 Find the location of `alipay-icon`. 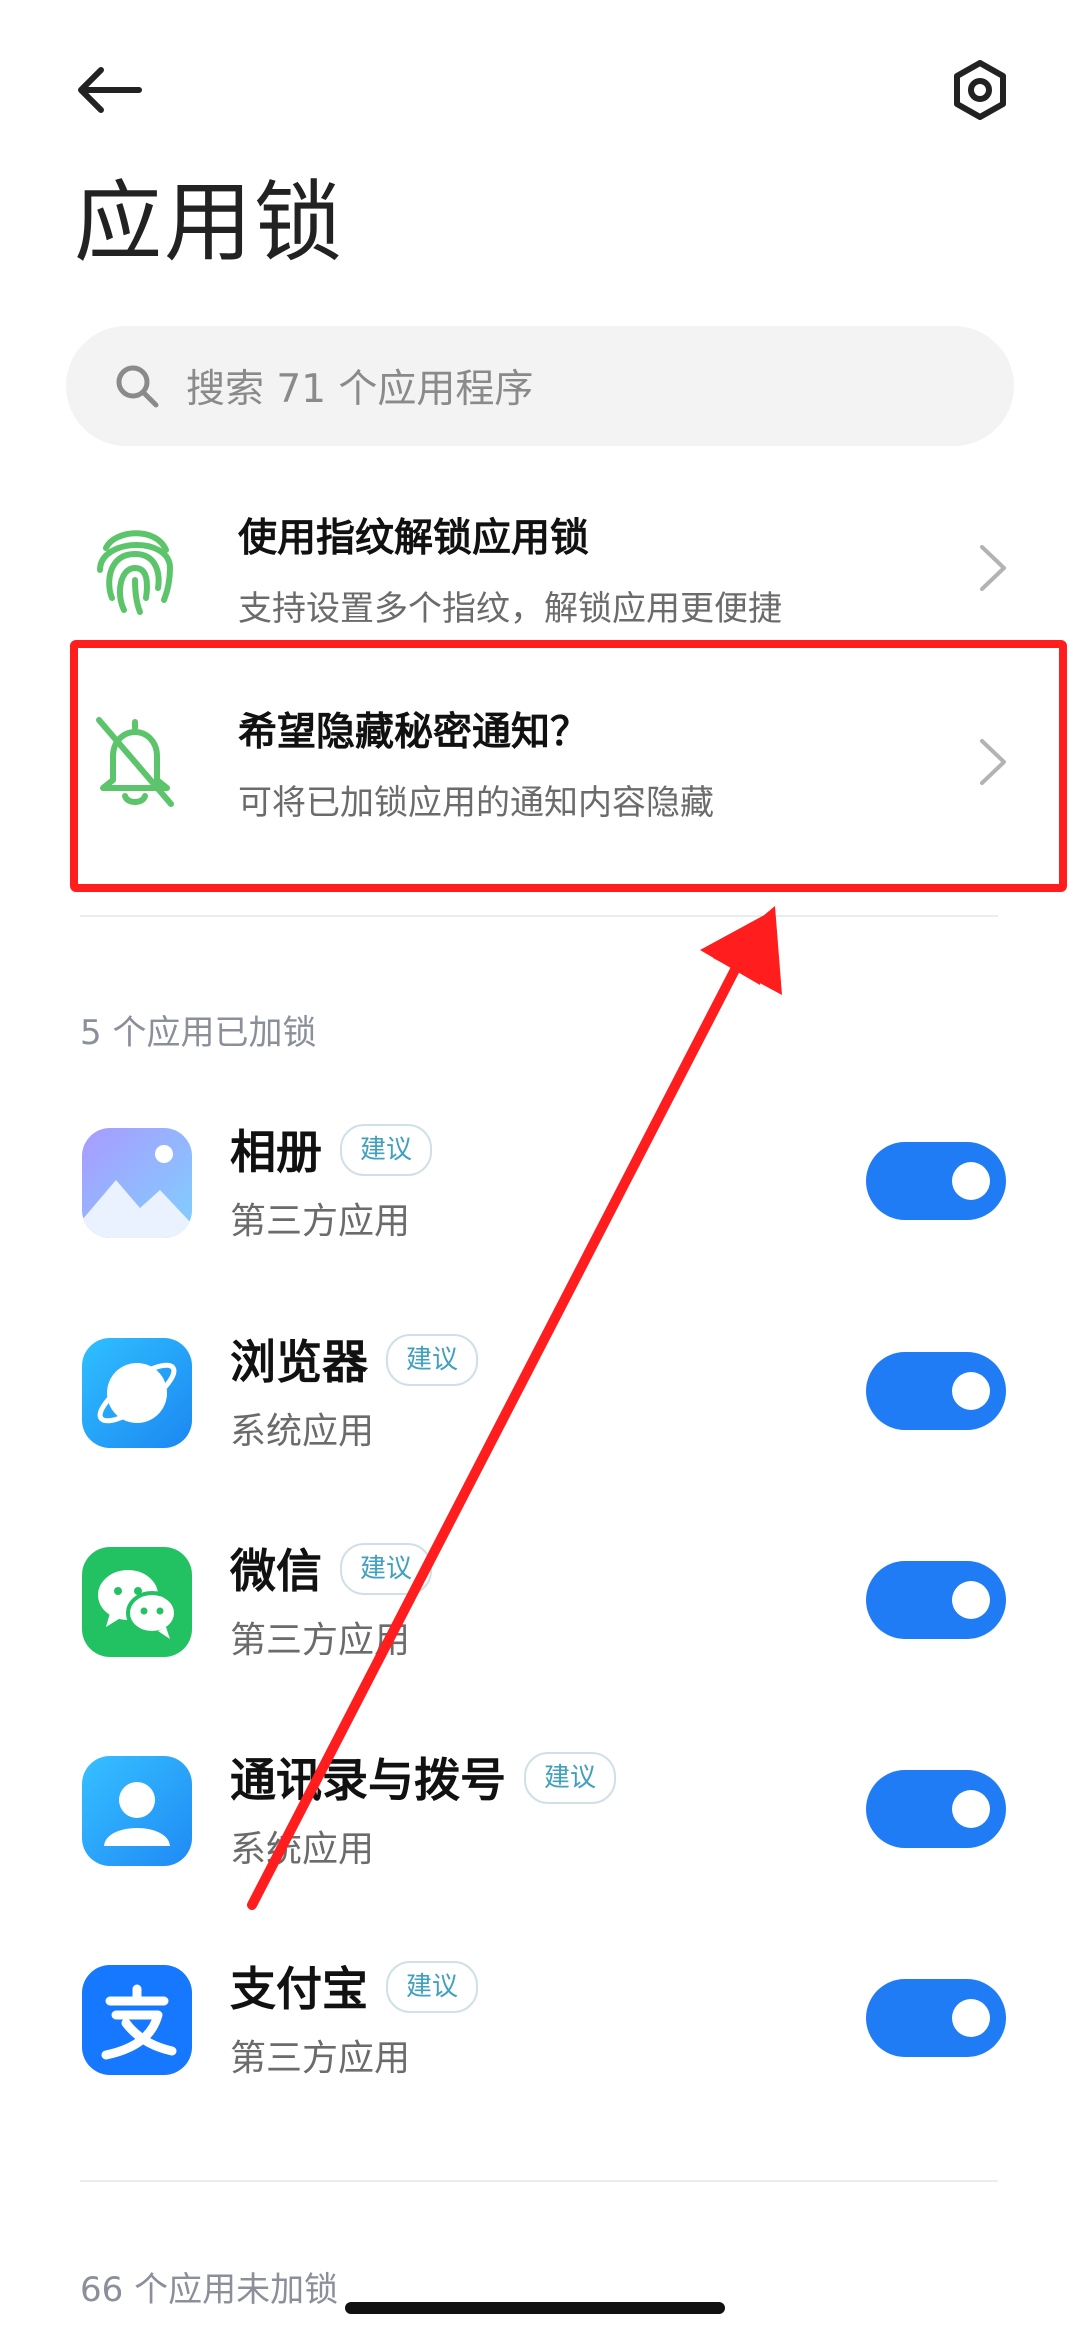

alipay-icon is located at coordinates (137, 2020).